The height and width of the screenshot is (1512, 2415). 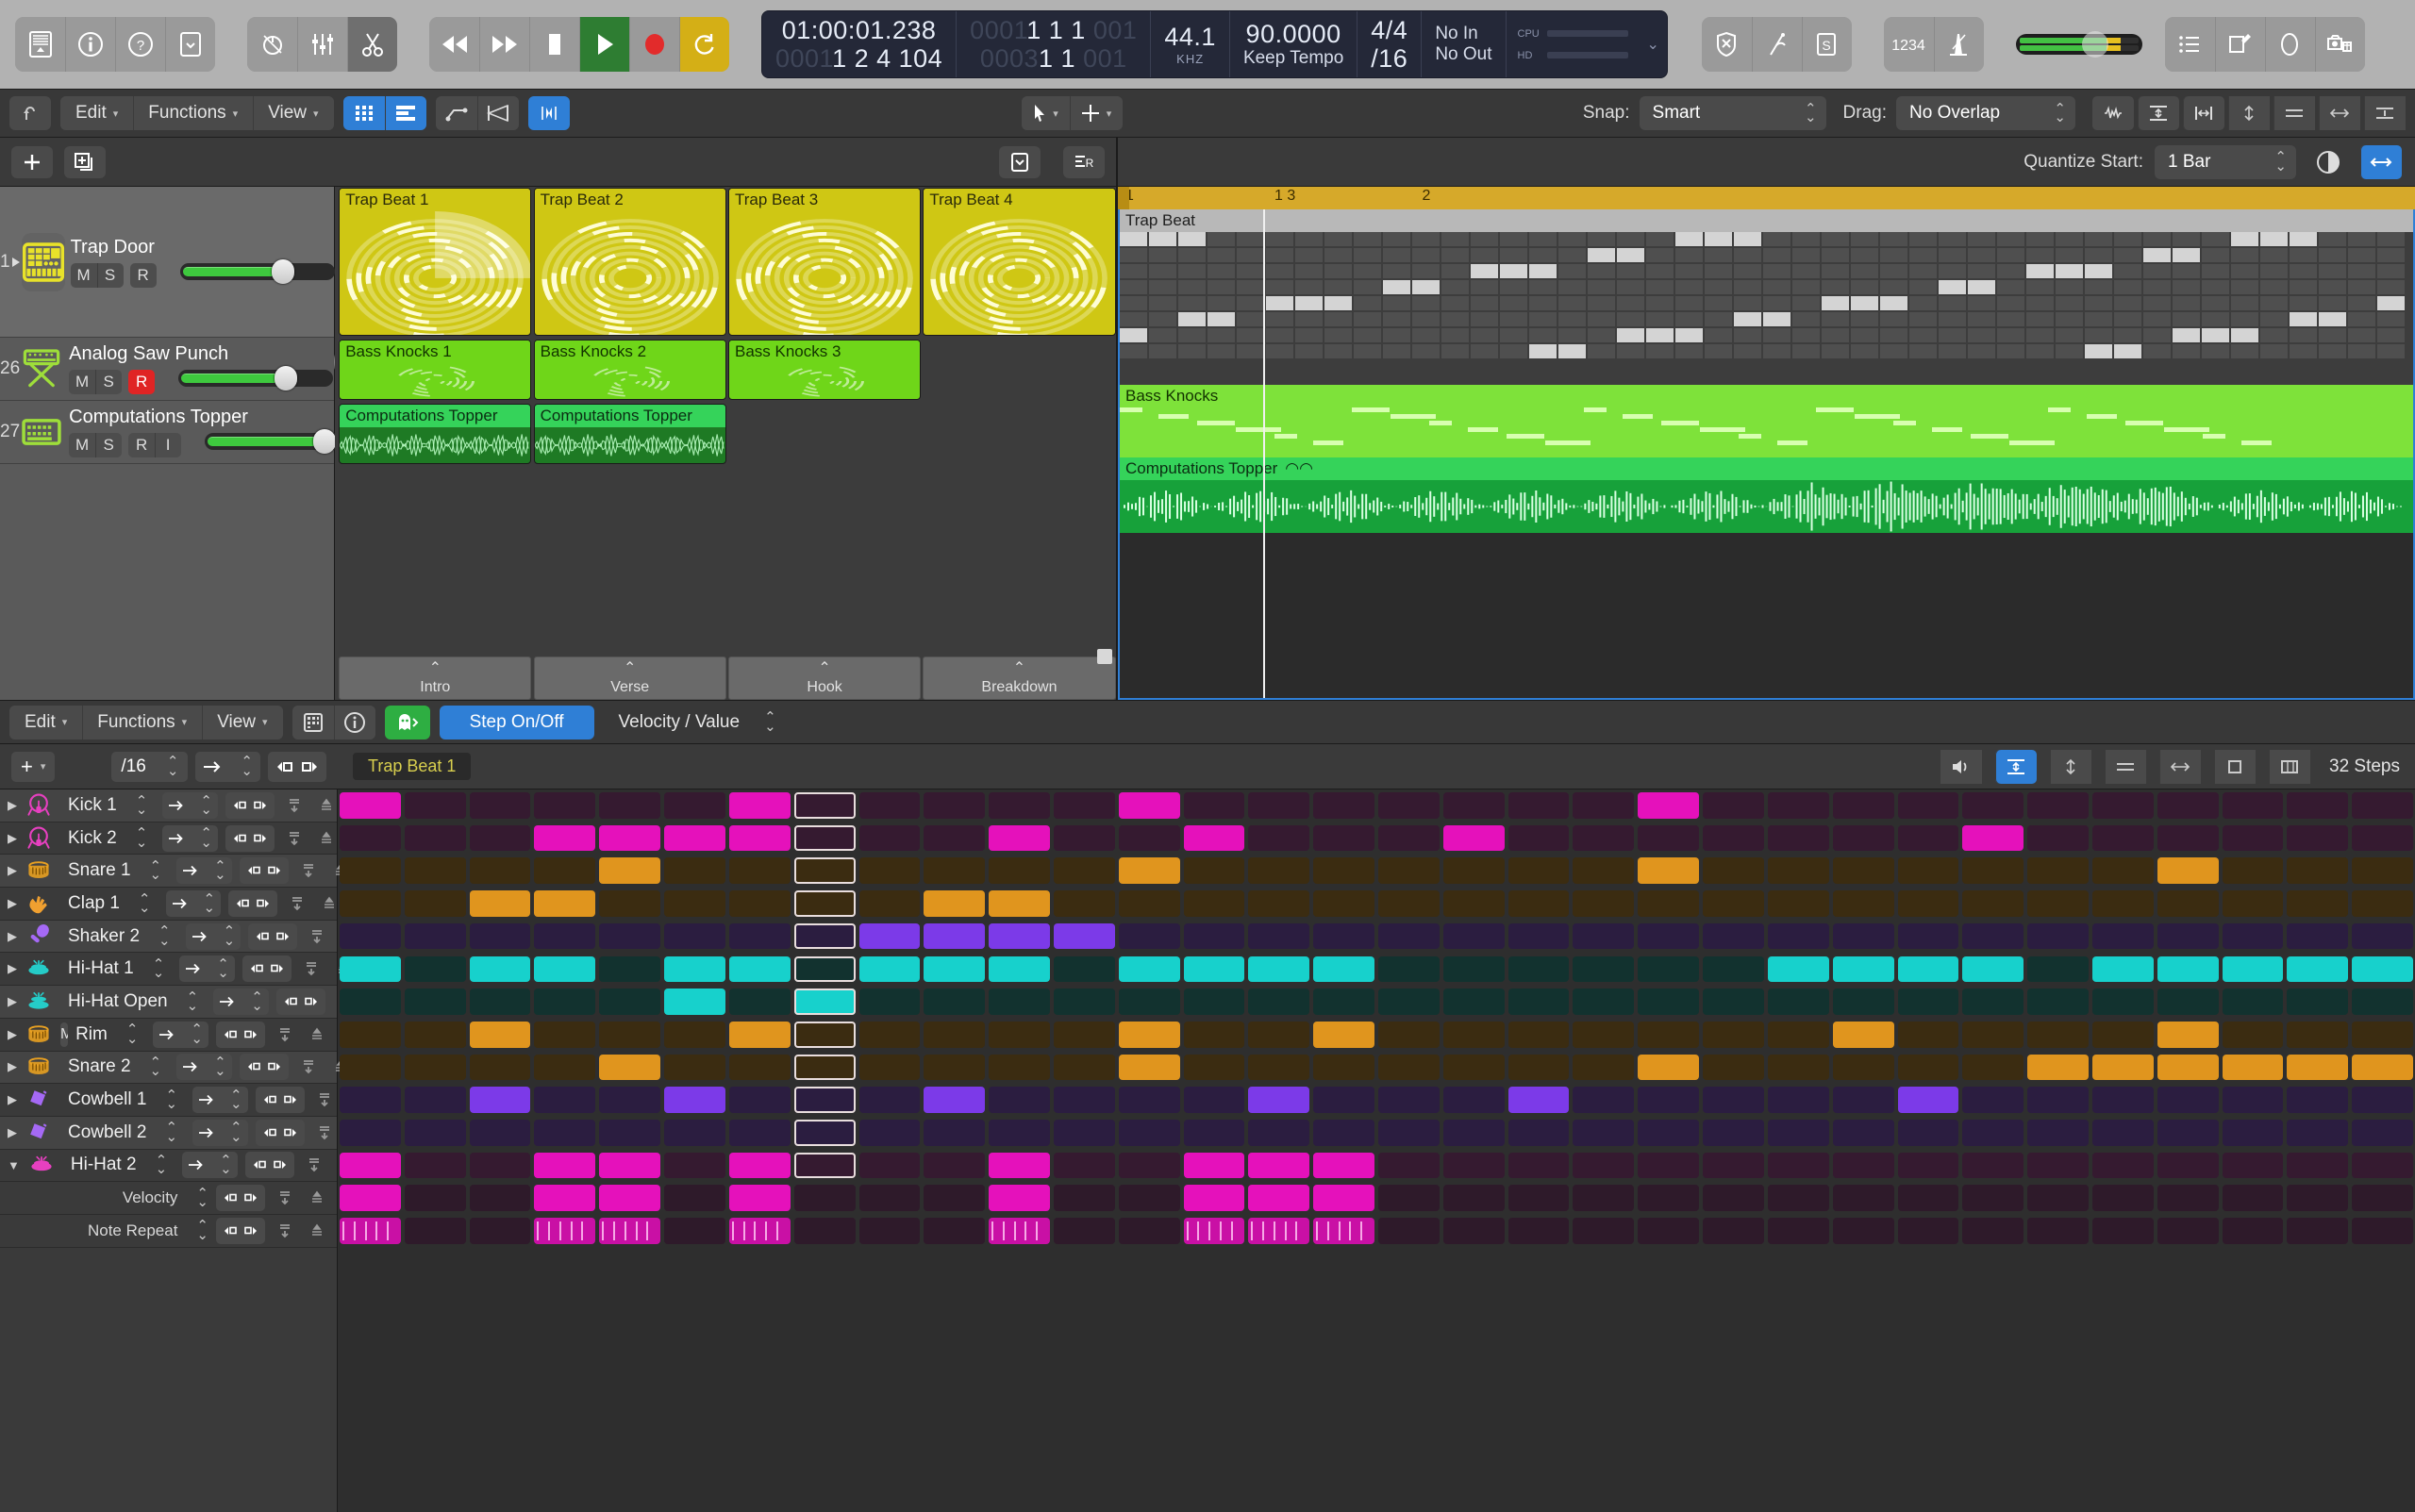 I want to click on arrange-region: Trap Beat 1, so click(x=435, y=262).